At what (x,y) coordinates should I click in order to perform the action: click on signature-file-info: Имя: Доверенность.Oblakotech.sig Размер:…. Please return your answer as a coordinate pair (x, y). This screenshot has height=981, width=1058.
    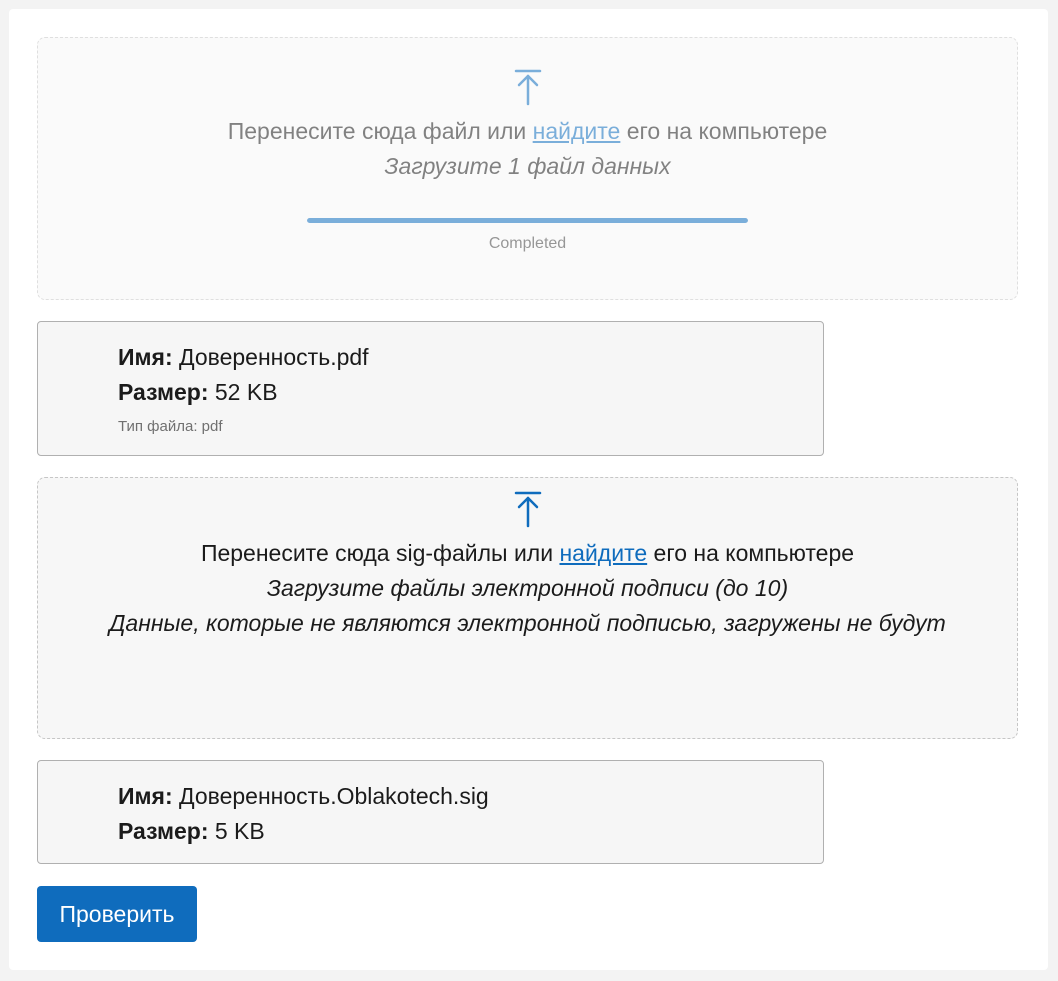
    Looking at the image, I should click on (430, 812).